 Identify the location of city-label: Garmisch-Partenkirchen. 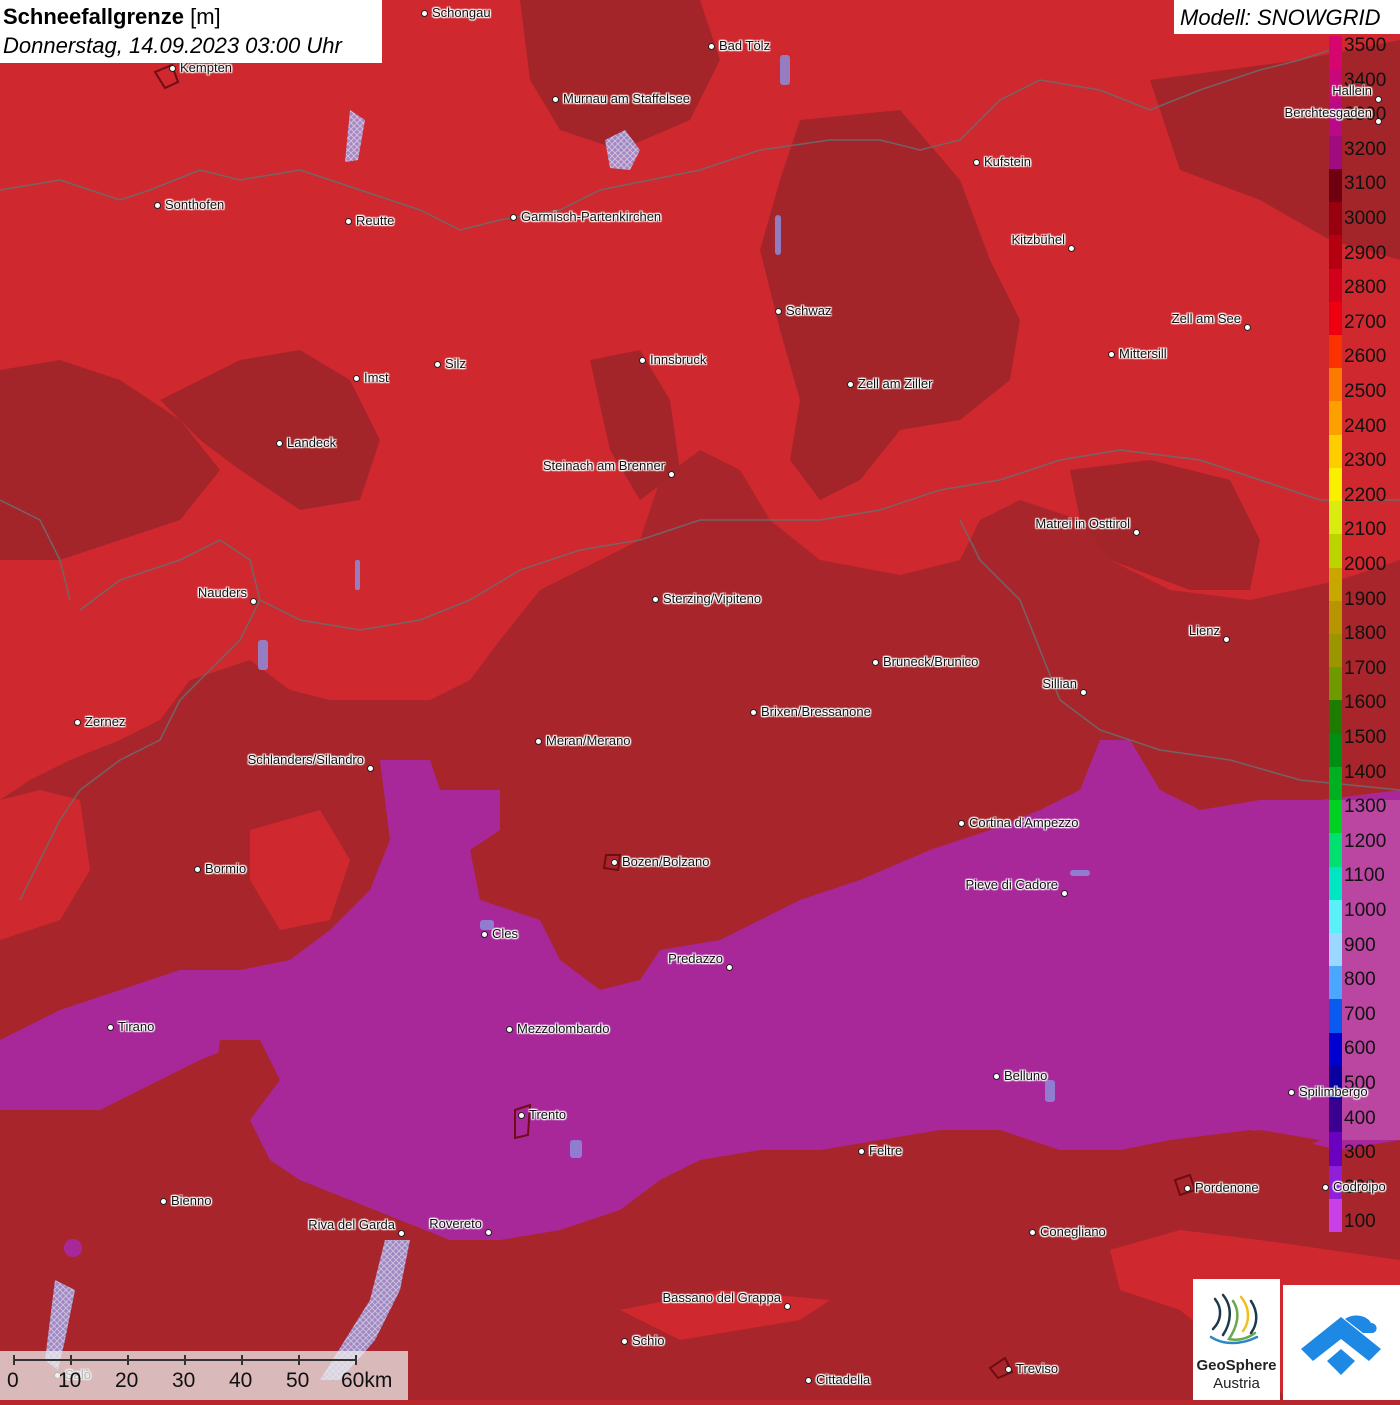
(591, 216).